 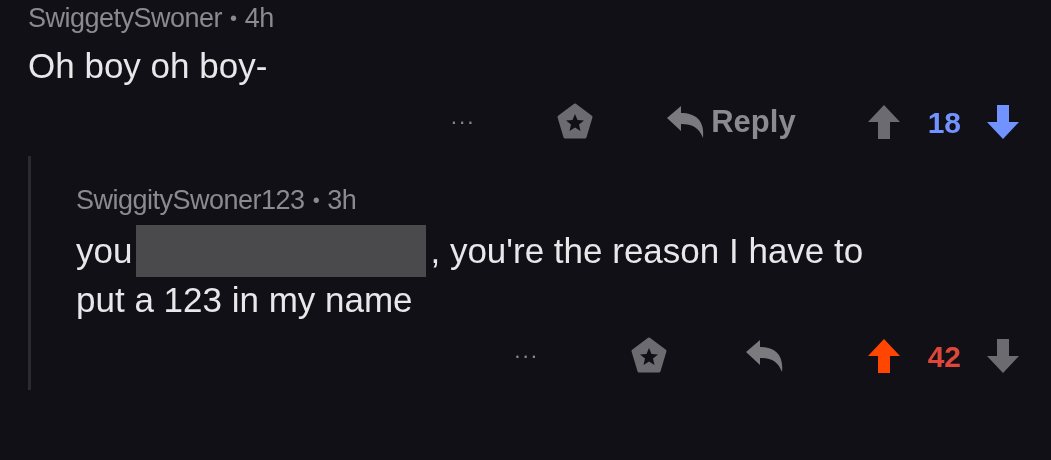 I want to click on comment-text: you, so click(x=104, y=250).